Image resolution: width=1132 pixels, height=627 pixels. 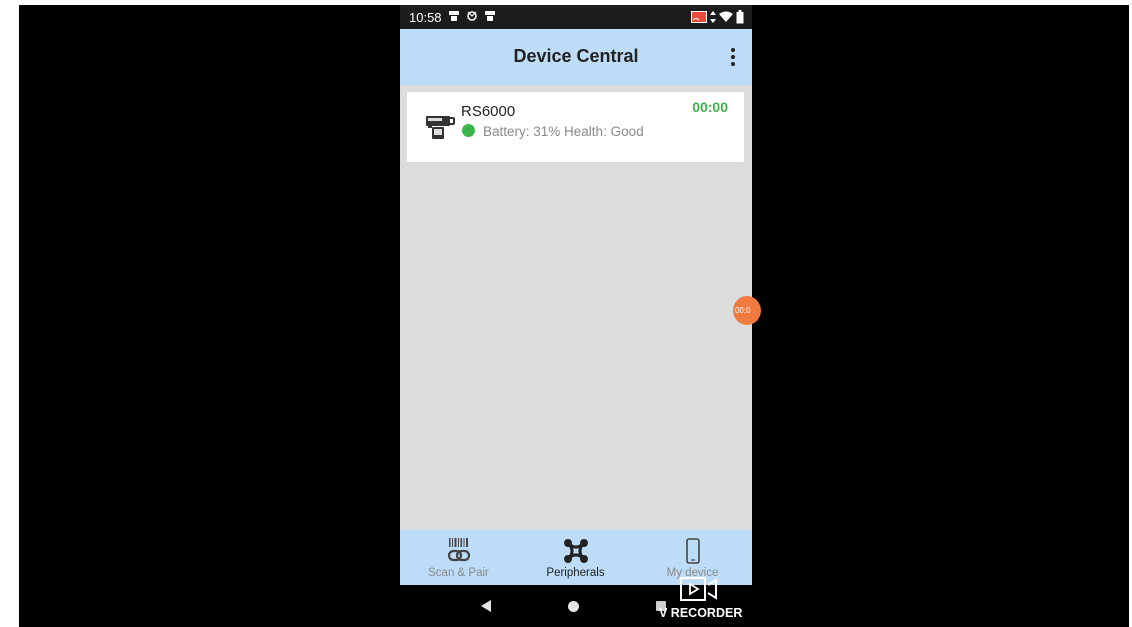 I want to click on nav-peripherals: Peripherals, so click(x=575, y=557).